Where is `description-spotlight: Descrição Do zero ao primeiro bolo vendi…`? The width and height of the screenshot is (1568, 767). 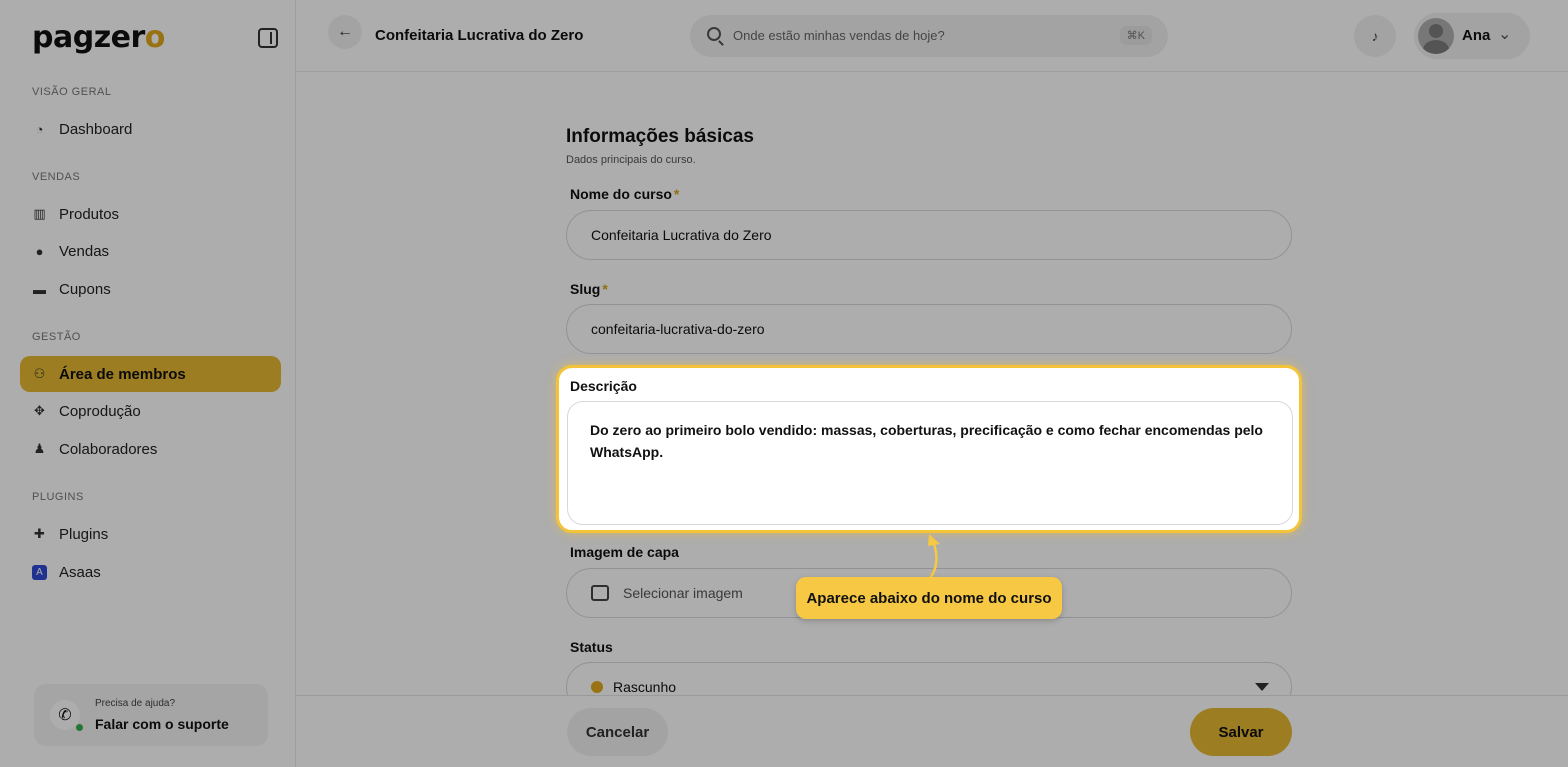
description-spotlight: Descrição Do zero ao primeiro bolo vendi… is located at coordinates (929, 449).